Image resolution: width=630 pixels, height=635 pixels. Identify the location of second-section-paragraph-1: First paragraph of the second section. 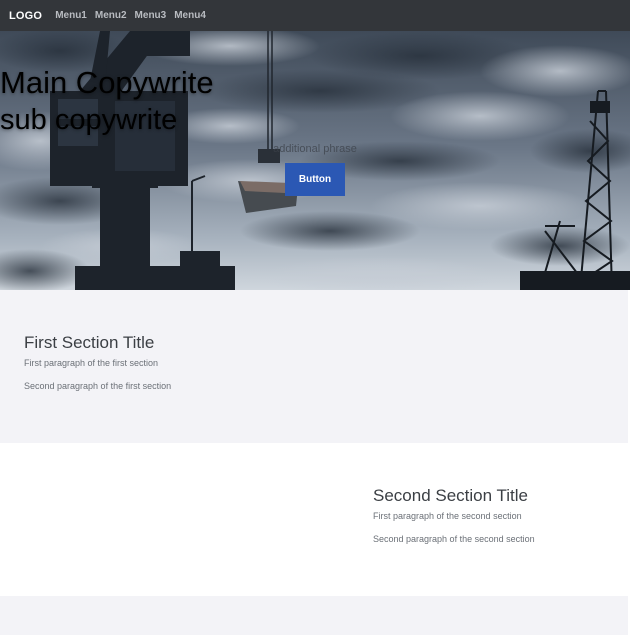
(447, 516).